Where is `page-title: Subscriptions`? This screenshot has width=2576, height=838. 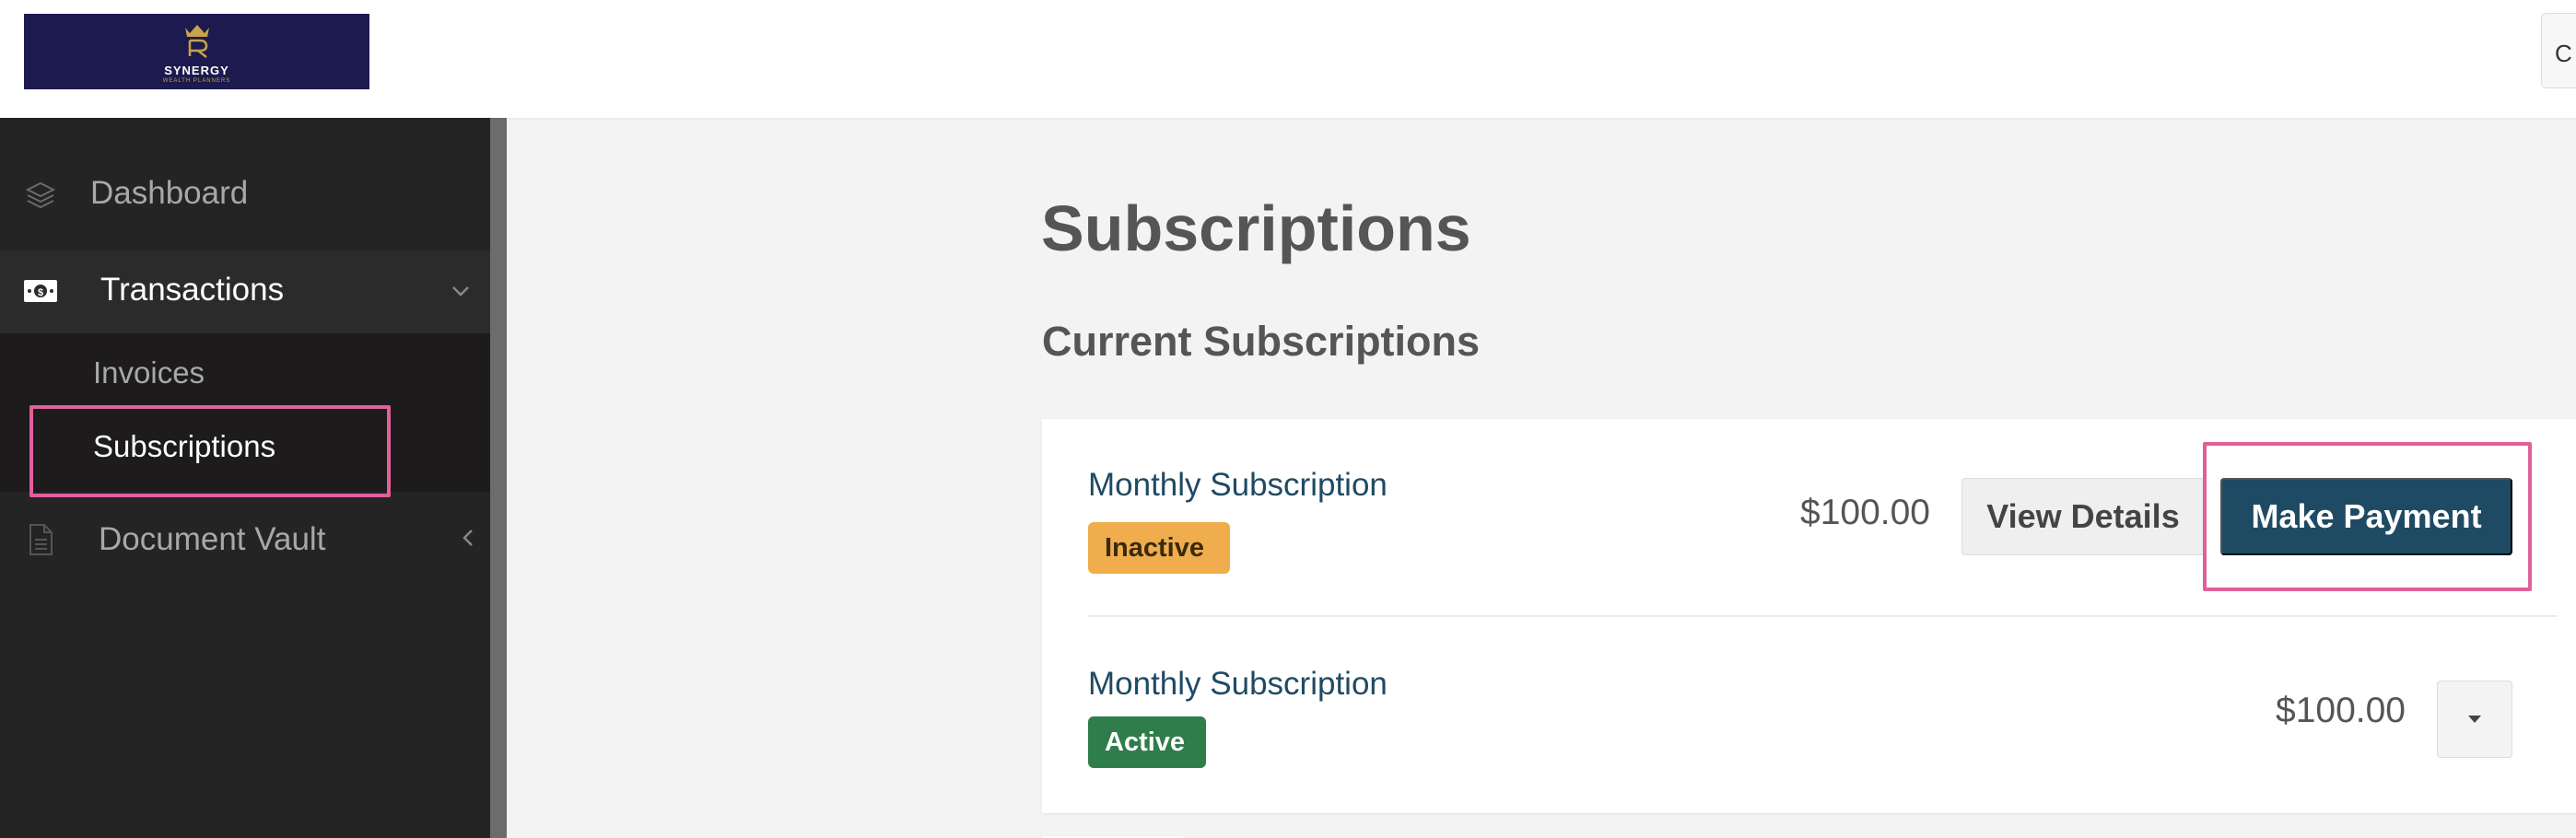 page-title: Subscriptions is located at coordinates (1256, 228).